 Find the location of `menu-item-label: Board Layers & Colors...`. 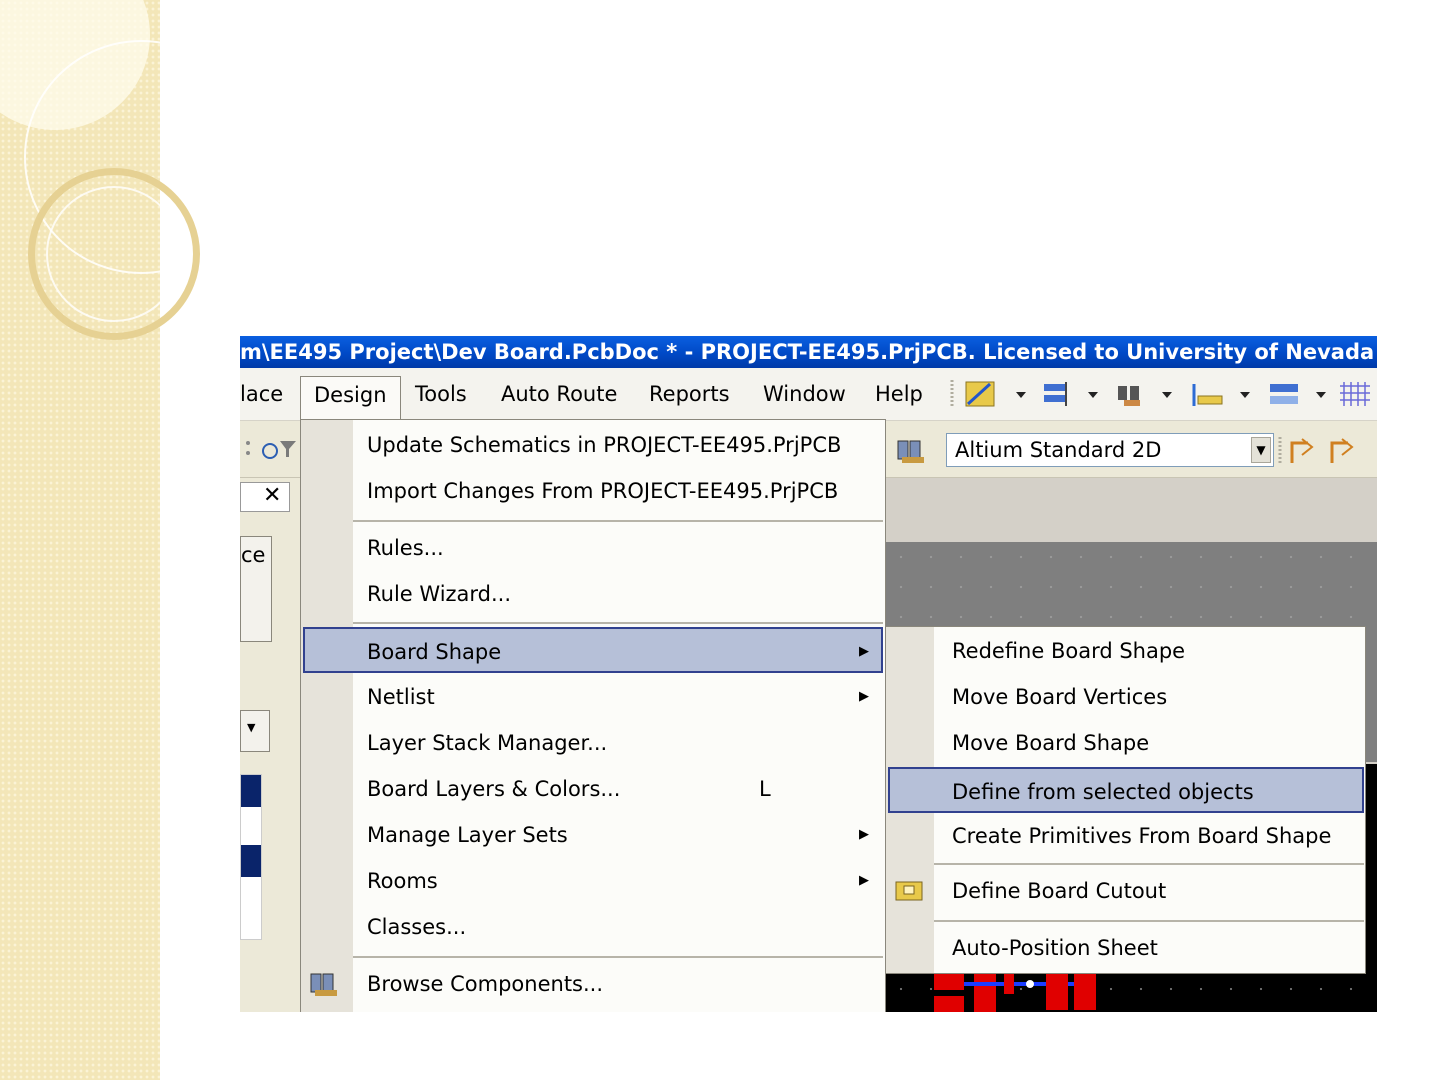

menu-item-label: Board Layers & Colors... is located at coordinates (494, 789).